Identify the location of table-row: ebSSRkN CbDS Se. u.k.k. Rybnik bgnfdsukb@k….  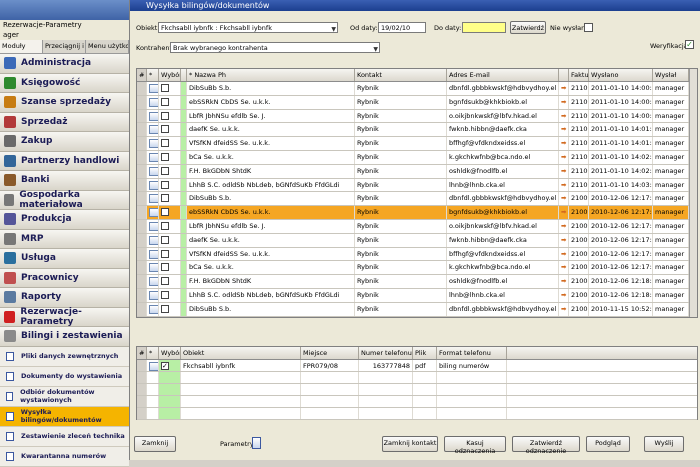
(417, 102).